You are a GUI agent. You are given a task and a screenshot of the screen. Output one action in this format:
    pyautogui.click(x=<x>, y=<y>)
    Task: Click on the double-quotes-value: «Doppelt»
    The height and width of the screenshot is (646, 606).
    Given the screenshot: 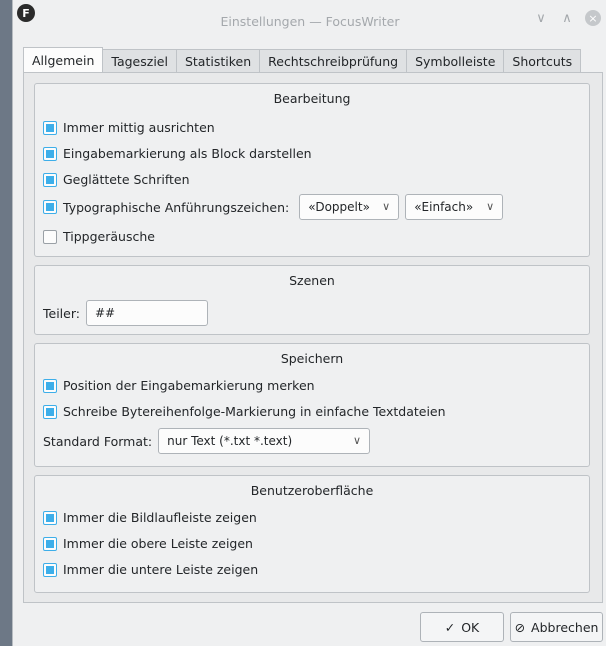 What is the action you would take?
    pyautogui.click(x=339, y=207)
    